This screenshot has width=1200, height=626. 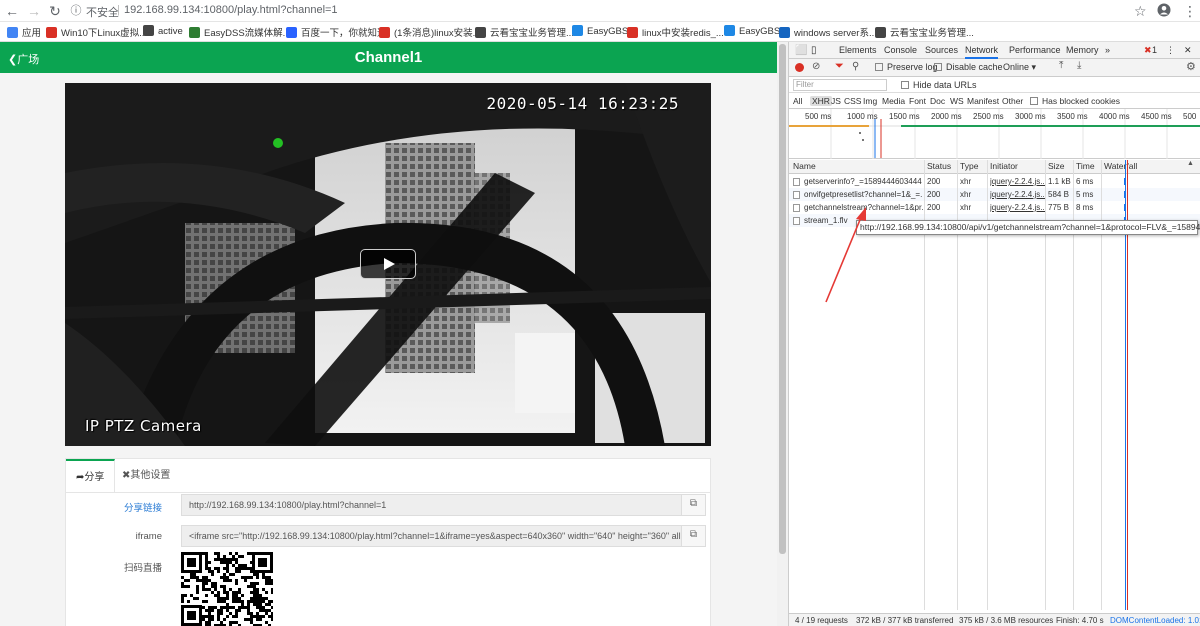 What do you see at coordinates (1164, 11) in the screenshot?
I see `profile-icon` at bounding box center [1164, 11].